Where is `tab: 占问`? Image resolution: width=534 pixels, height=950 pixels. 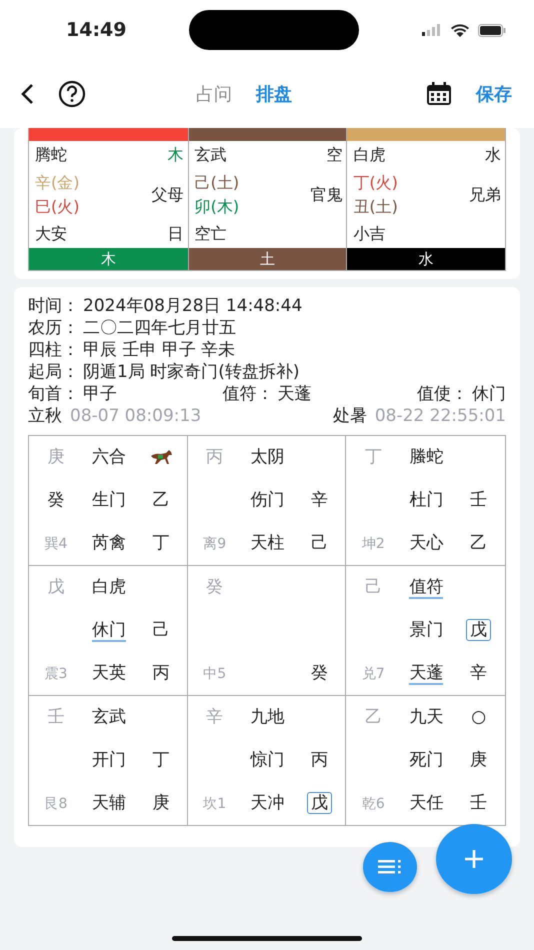
tab: 占问 is located at coordinates (214, 94).